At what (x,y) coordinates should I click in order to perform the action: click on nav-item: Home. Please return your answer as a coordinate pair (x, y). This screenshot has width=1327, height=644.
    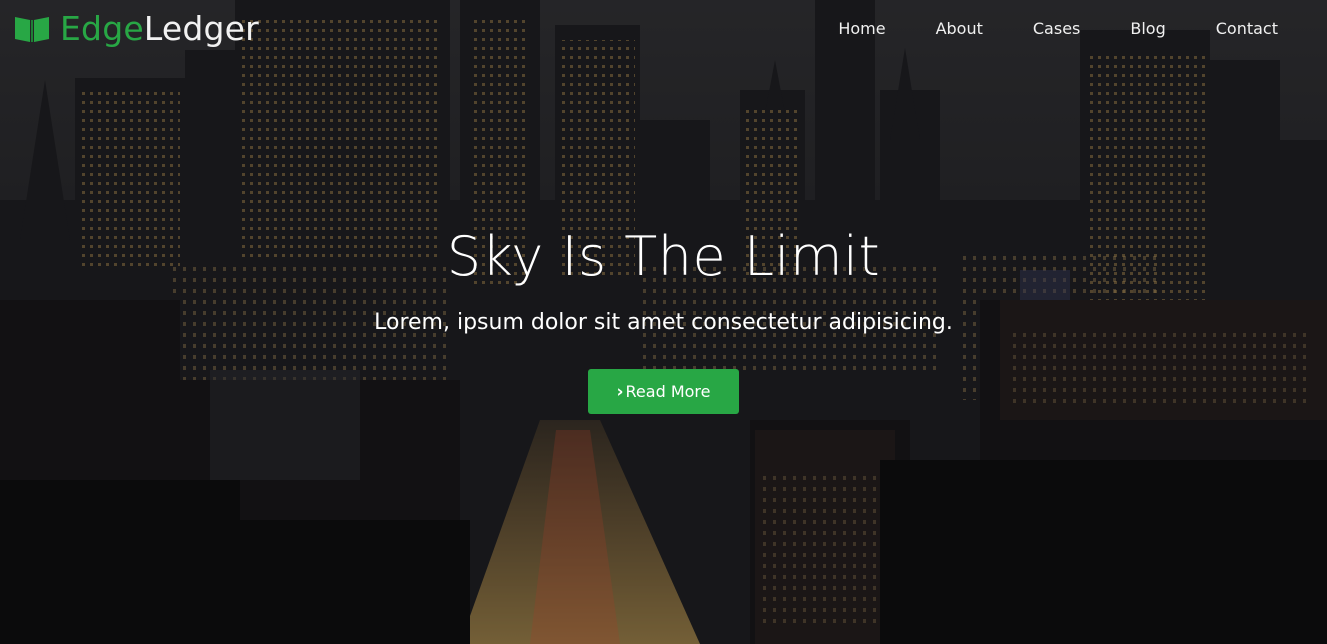
    Looking at the image, I should click on (861, 28).